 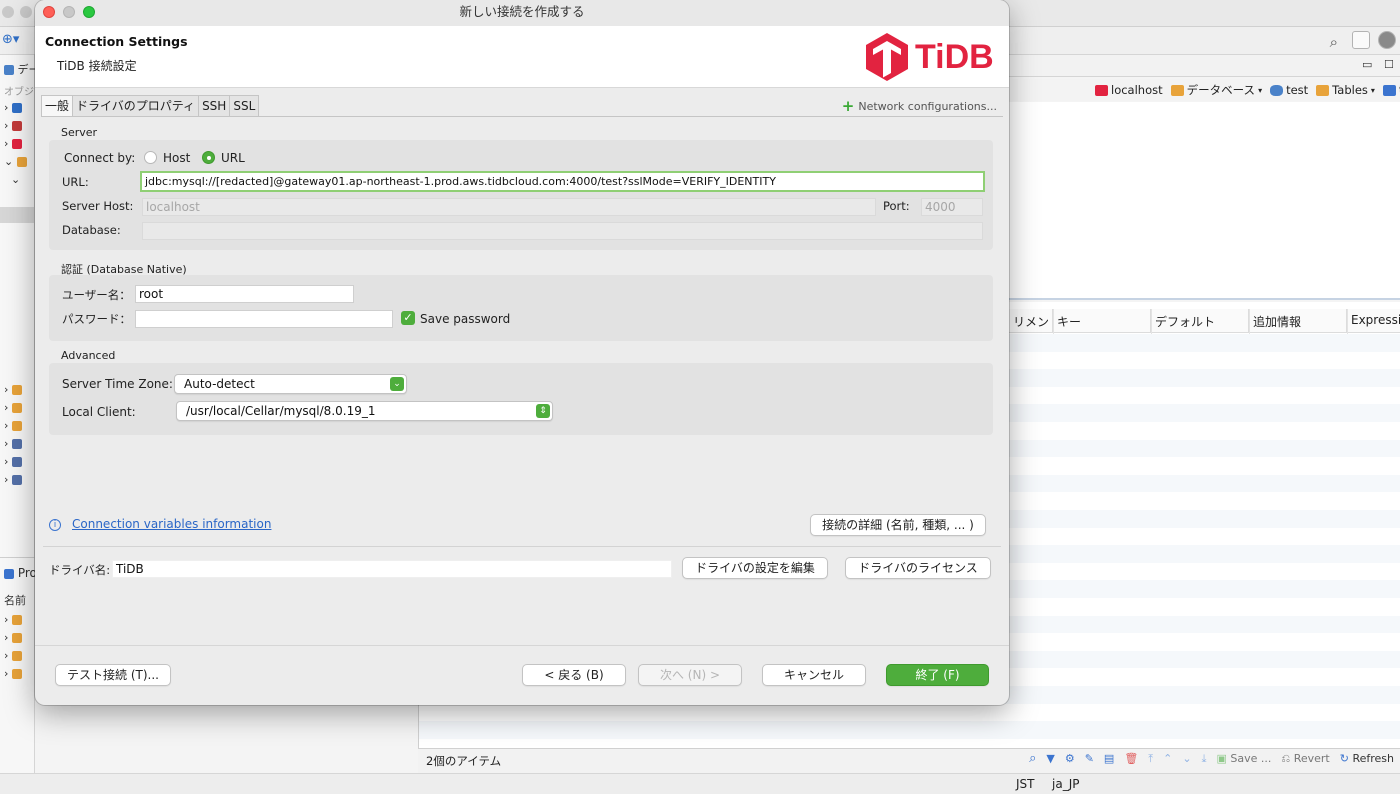 What do you see at coordinates (26, 12) in the screenshot?
I see `app-minimize-button` at bounding box center [26, 12].